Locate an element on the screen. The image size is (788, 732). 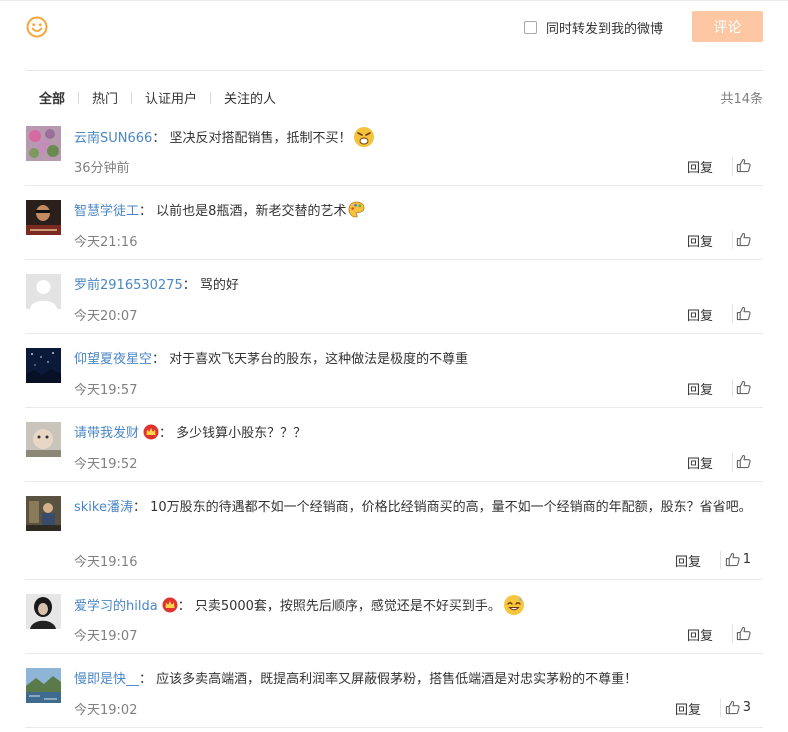
like-button: 3 is located at coordinates (738, 707).